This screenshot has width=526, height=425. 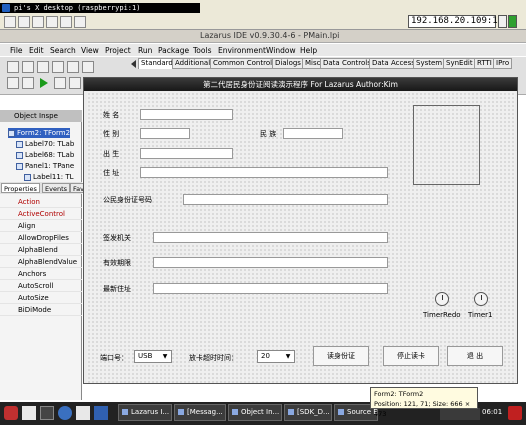 I want to click on file-manager-icon, so click(x=29, y=413).